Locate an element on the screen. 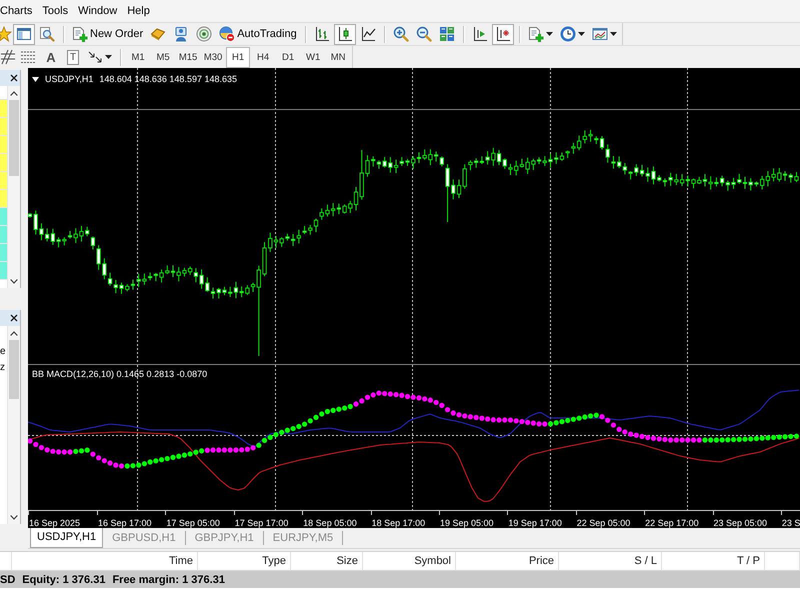 This screenshot has height=600, width=800. candlestick-icon is located at coordinates (344, 34).